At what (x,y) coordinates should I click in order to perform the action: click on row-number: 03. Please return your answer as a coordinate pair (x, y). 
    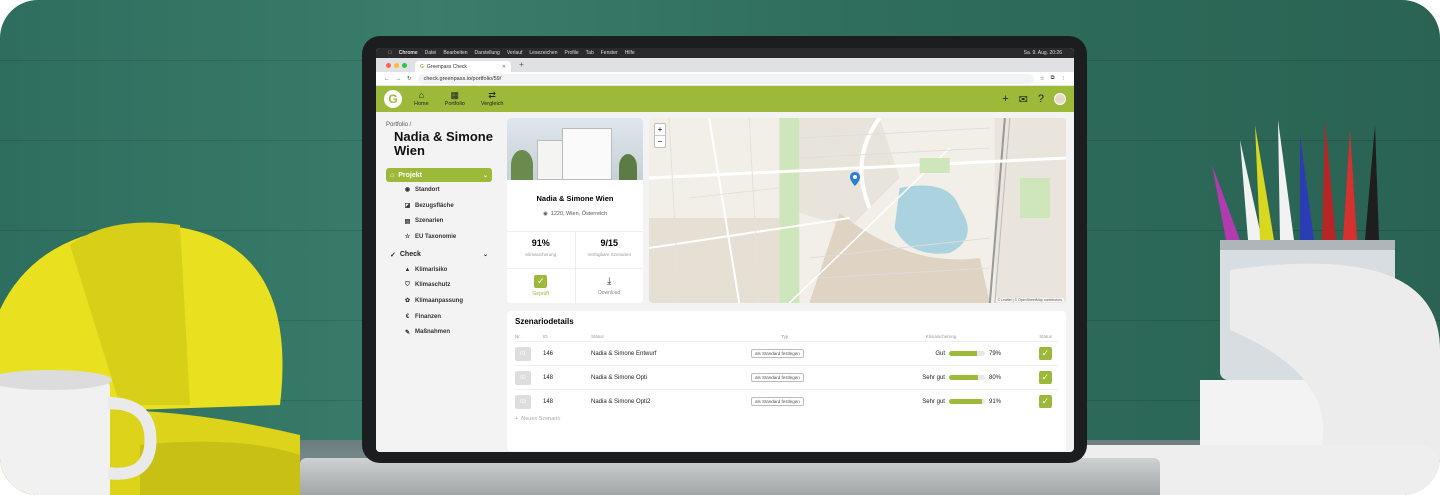
    Looking at the image, I should click on (523, 401).